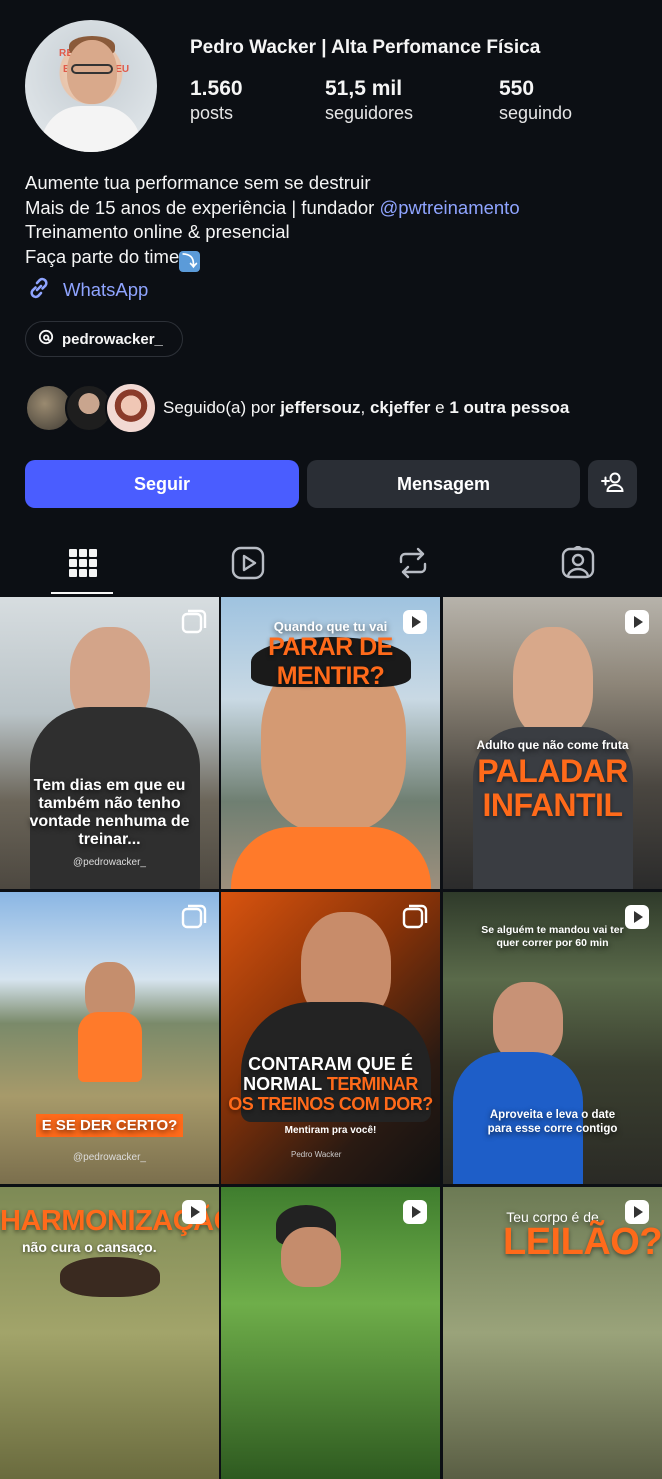 This screenshot has width=662, height=1479. I want to click on tagged-icon, so click(578, 564).